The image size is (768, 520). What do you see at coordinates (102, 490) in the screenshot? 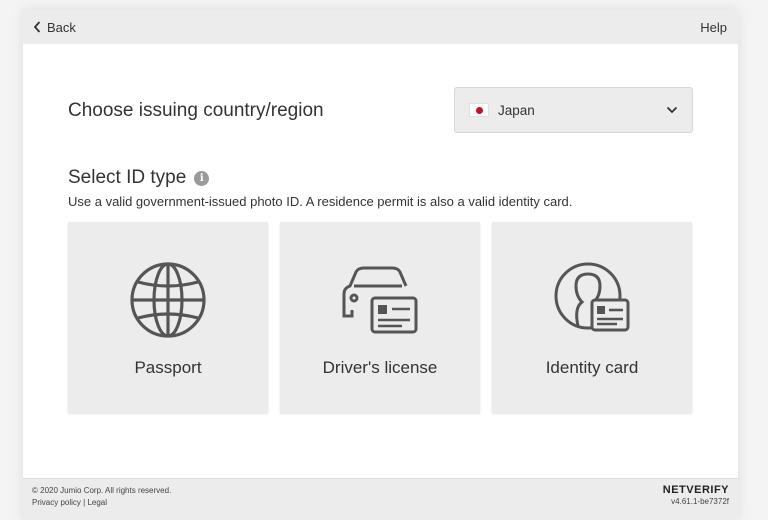
I see `copyright-text: © 2020 Jumio Corp. All rights reserved.` at bounding box center [102, 490].